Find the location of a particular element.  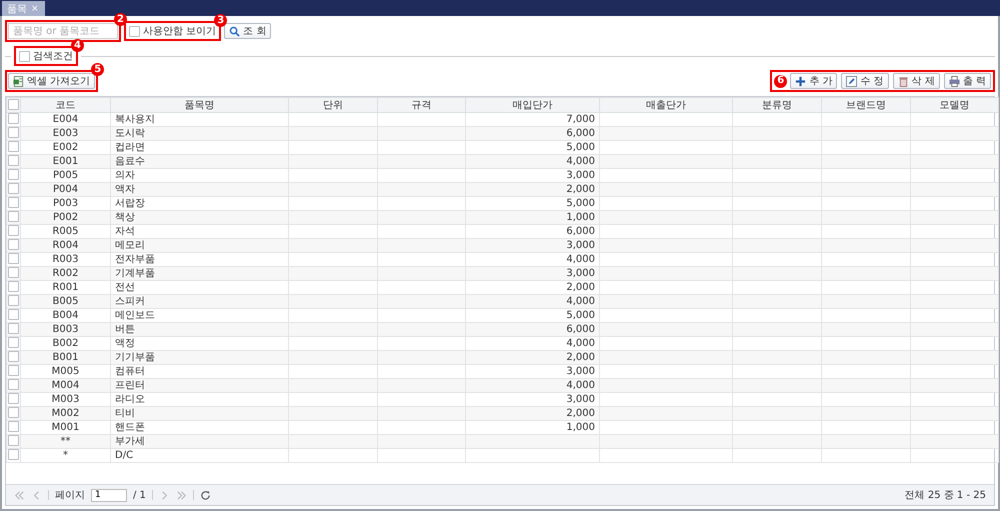

table-cell: 기계부품 is located at coordinates (199, 273).